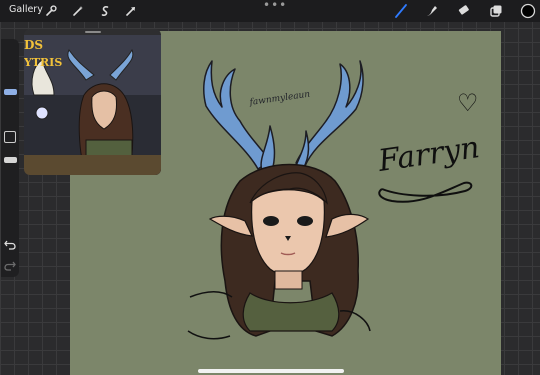 This screenshot has width=540, height=375. Describe the element at coordinates (105, 11) in the screenshot. I see `selection-icon` at that location.